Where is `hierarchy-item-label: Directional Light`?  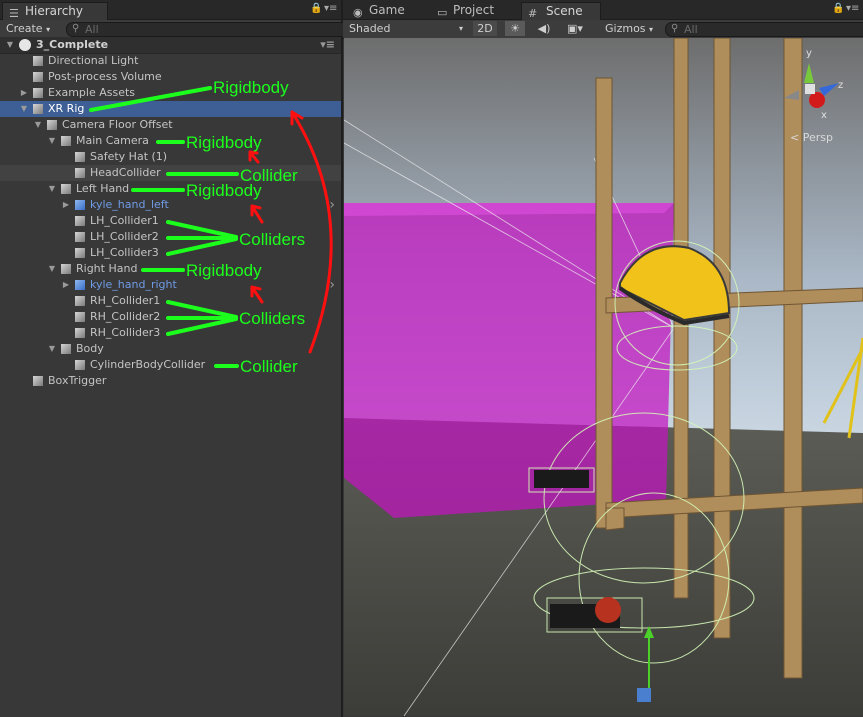 hierarchy-item-label: Directional Light is located at coordinates (93, 60).